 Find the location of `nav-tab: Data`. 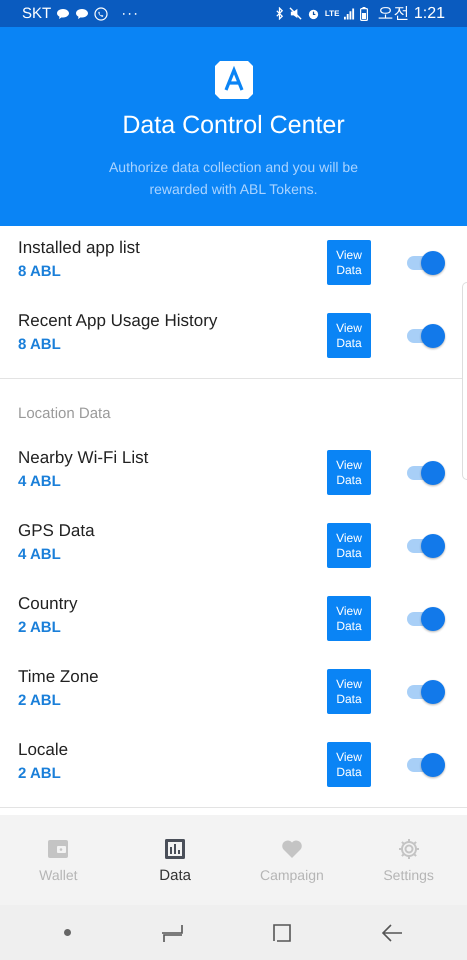

nav-tab: Data is located at coordinates (175, 860).